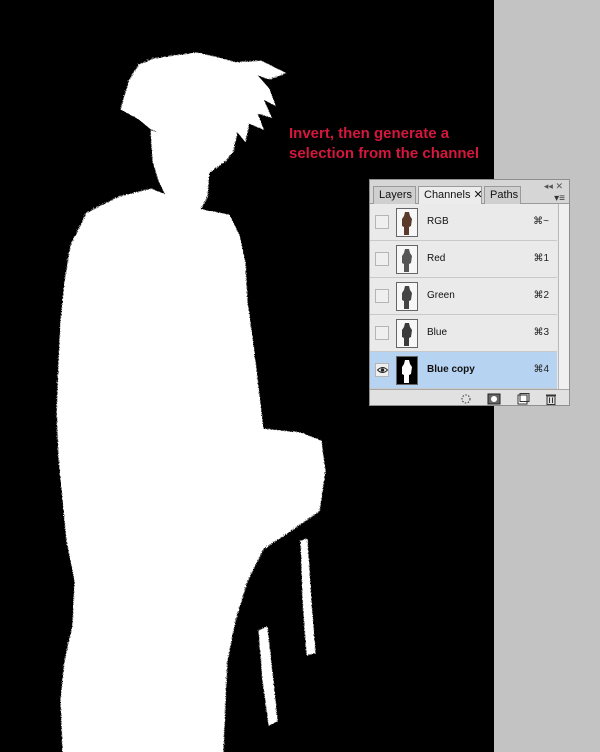 The width and height of the screenshot is (600, 752). I want to click on panel-tab-bar: Layers Channels ✕ Paths ◂◂ ✕ ▾≡, so click(469, 192).